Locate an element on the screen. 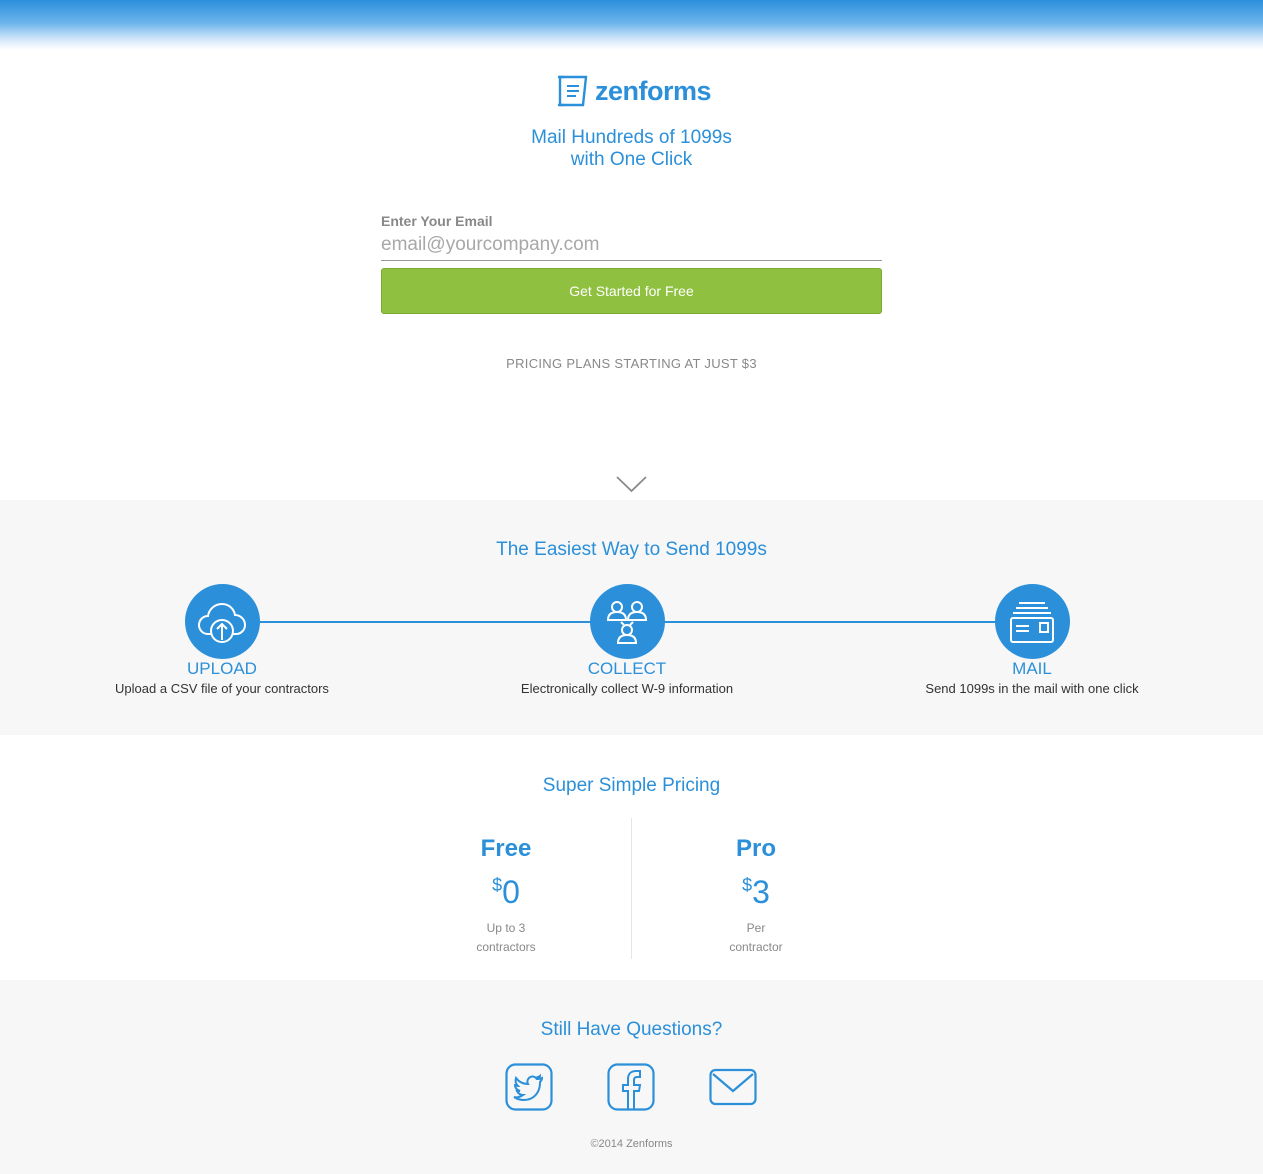 The width and height of the screenshot is (1263, 1174). cloud-upload-icon is located at coordinates (222, 622).